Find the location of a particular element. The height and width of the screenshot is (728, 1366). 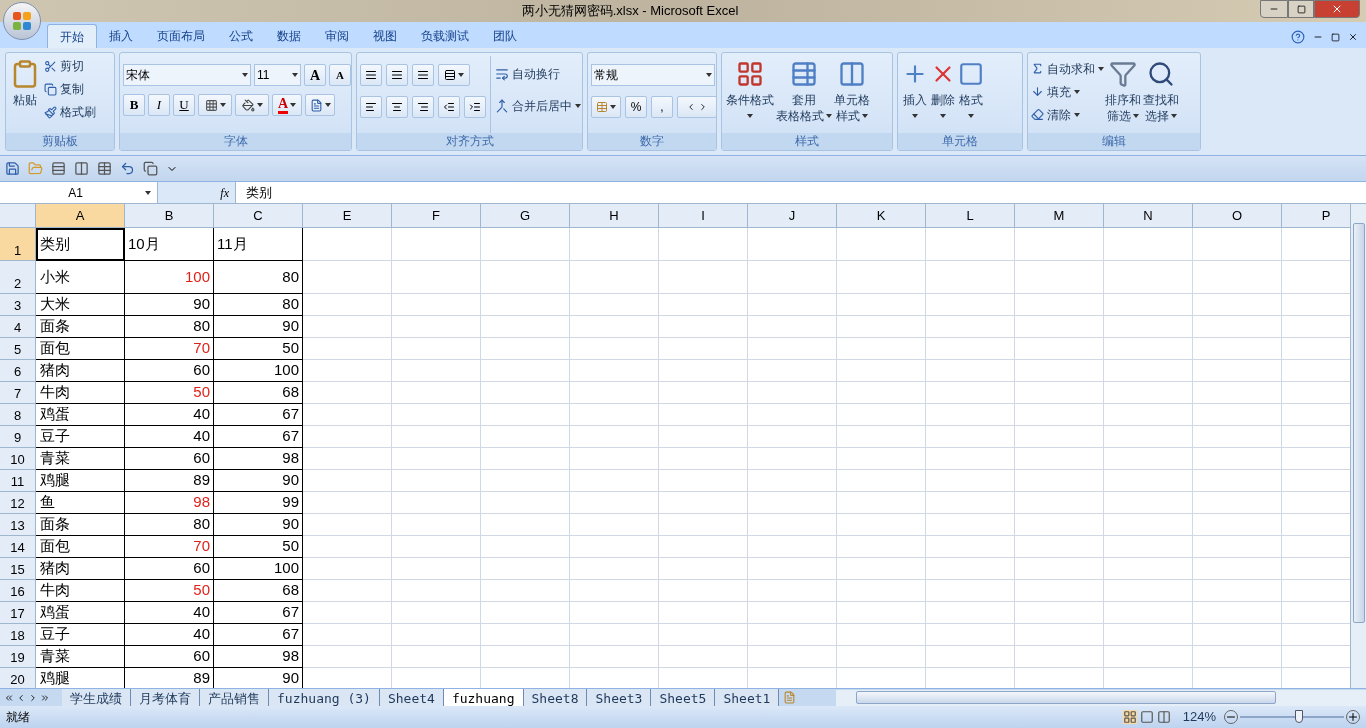

paste-button: 粘贴 is located at coordinates (25, 94).